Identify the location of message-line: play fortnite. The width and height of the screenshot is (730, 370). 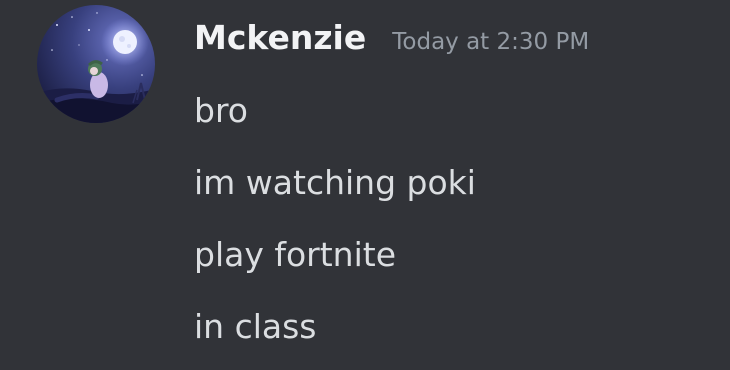
(295, 254).